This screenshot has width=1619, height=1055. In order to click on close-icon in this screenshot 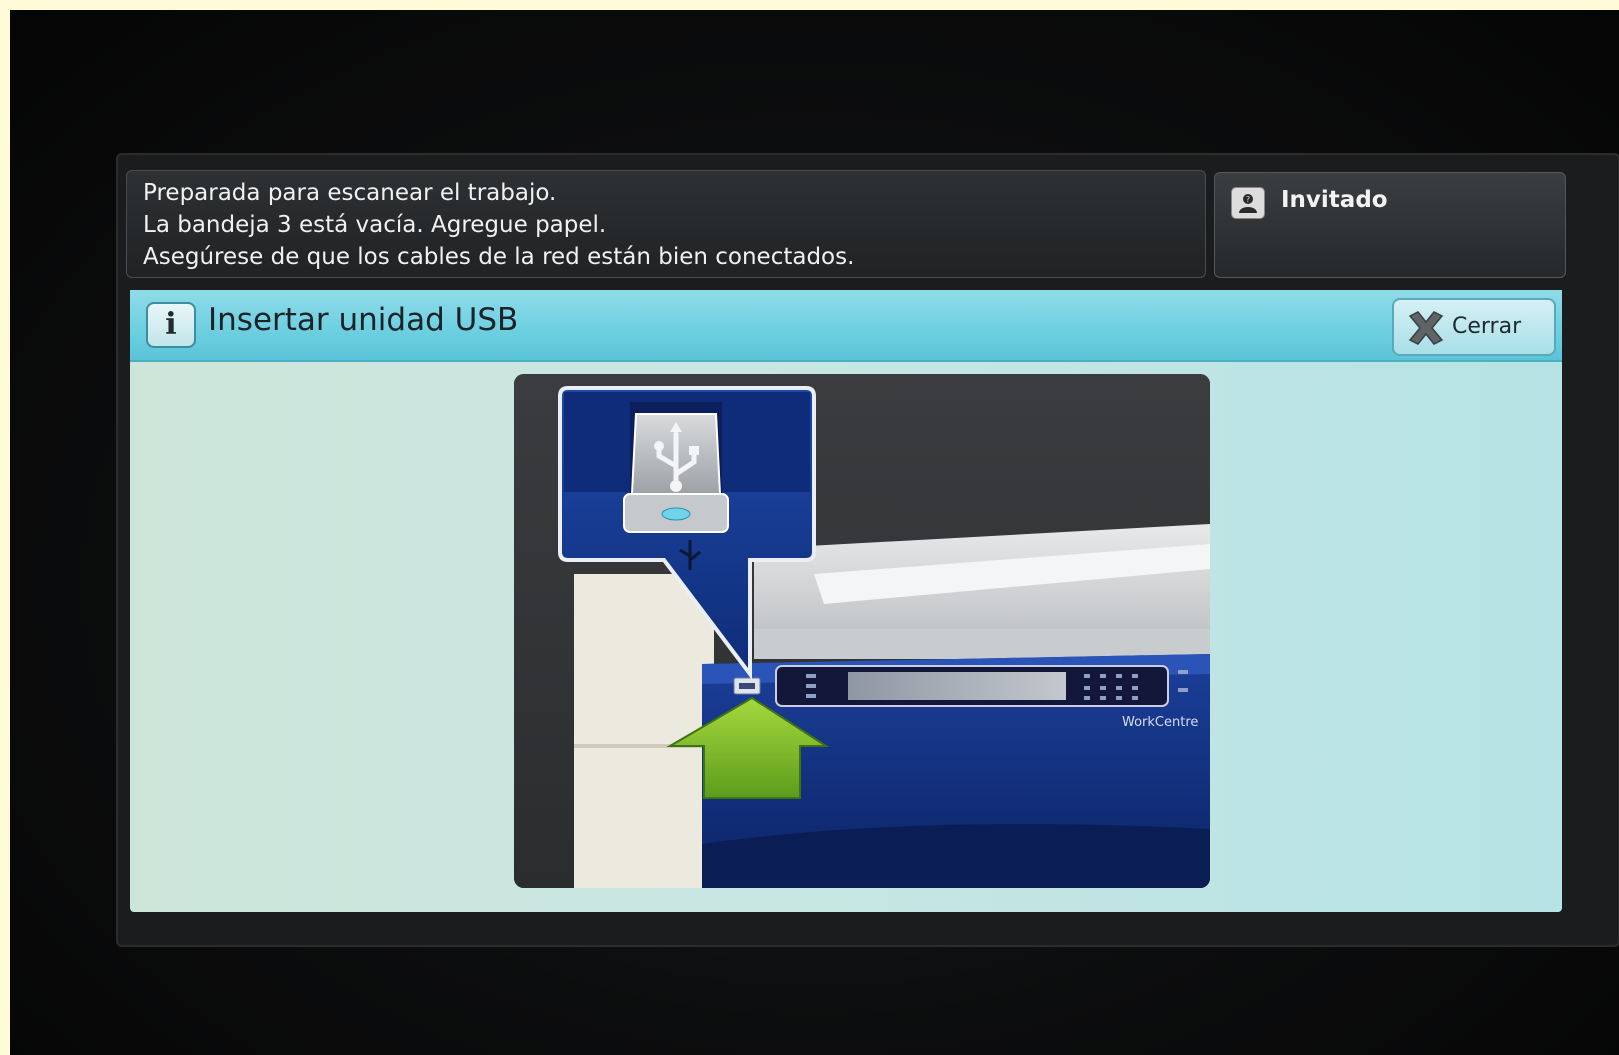, I will do `click(1426, 328)`.